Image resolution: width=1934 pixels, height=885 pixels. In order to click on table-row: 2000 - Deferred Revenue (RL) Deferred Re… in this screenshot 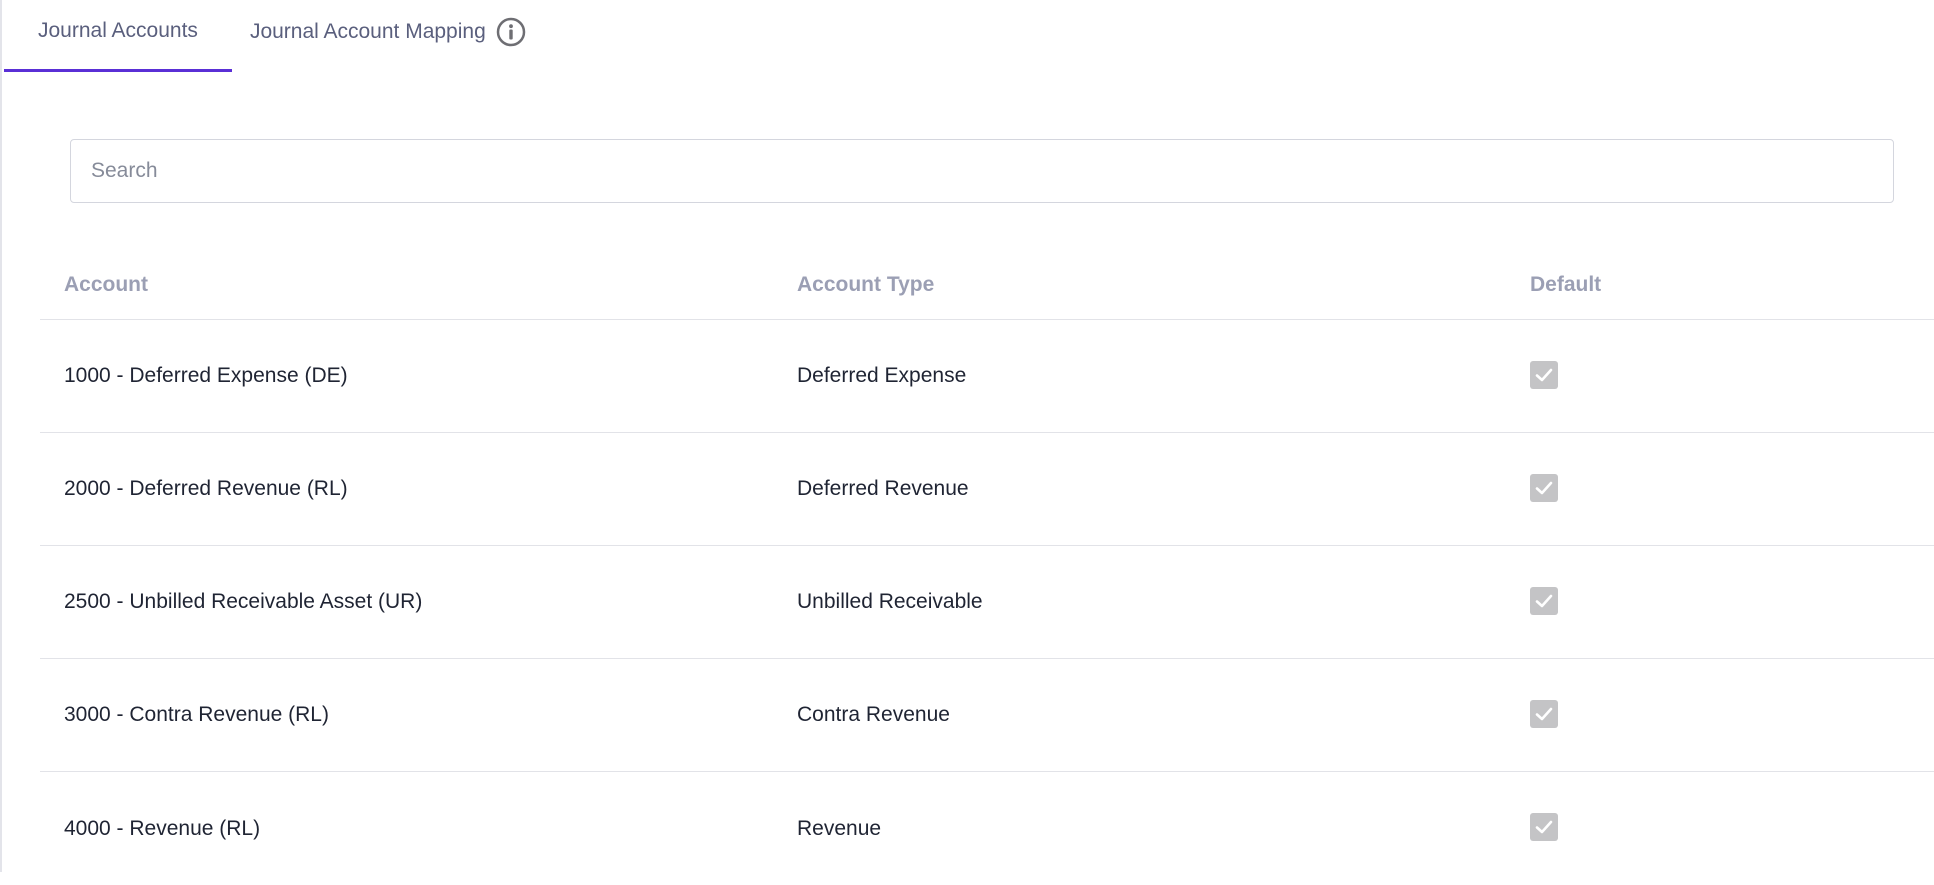, I will do `click(987, 489)`.